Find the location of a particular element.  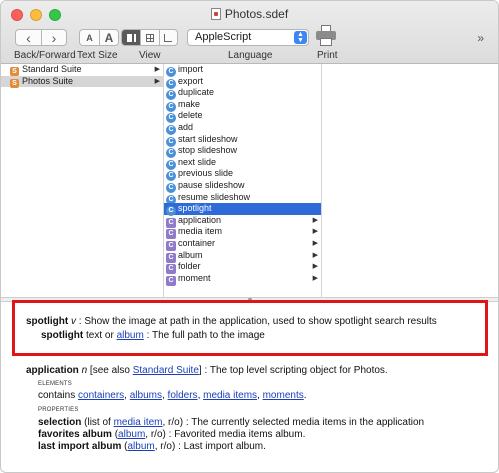

media-items-link: media items is located at coordinates (230, 395).